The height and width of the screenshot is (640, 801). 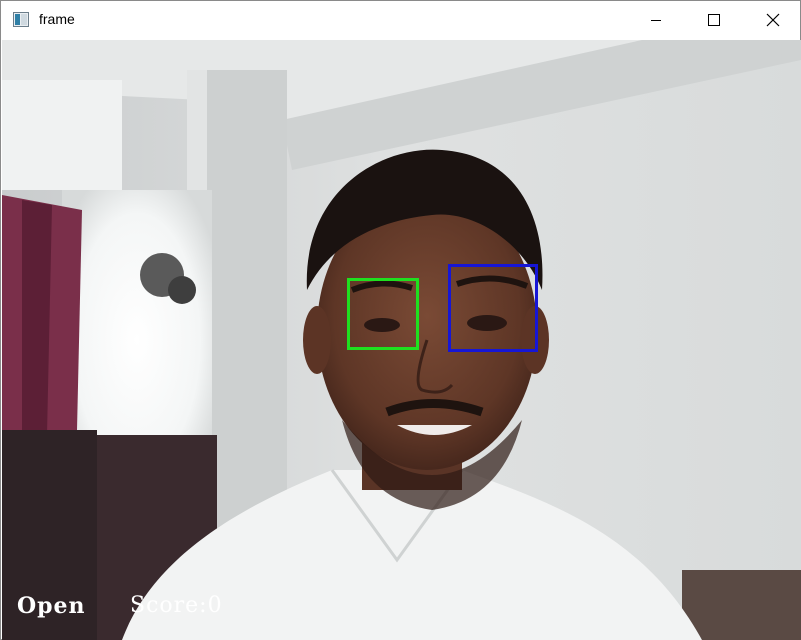 I want to click on left-eye-detection-box, so click(x=383, y=314).